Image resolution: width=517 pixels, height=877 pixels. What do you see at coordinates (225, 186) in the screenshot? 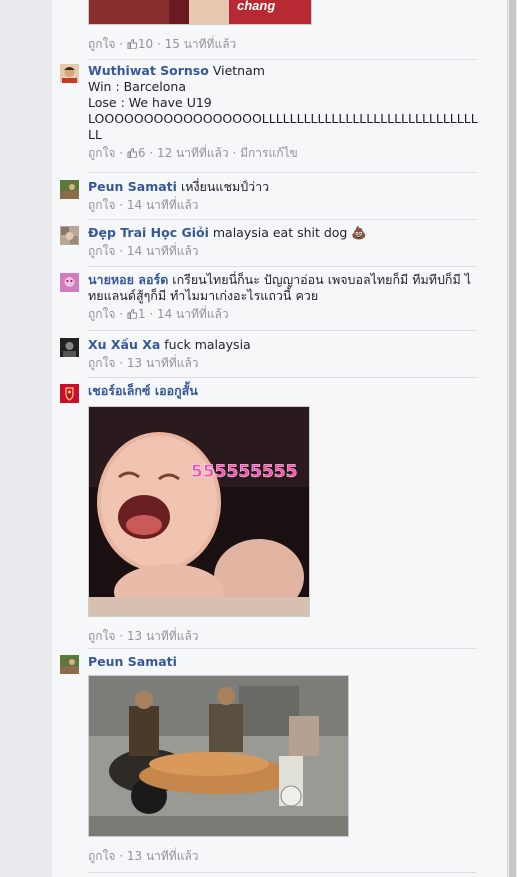
I see `comment-text: เหงี่ยนแชมป์ว่าว` at bounding box center [225, 186].